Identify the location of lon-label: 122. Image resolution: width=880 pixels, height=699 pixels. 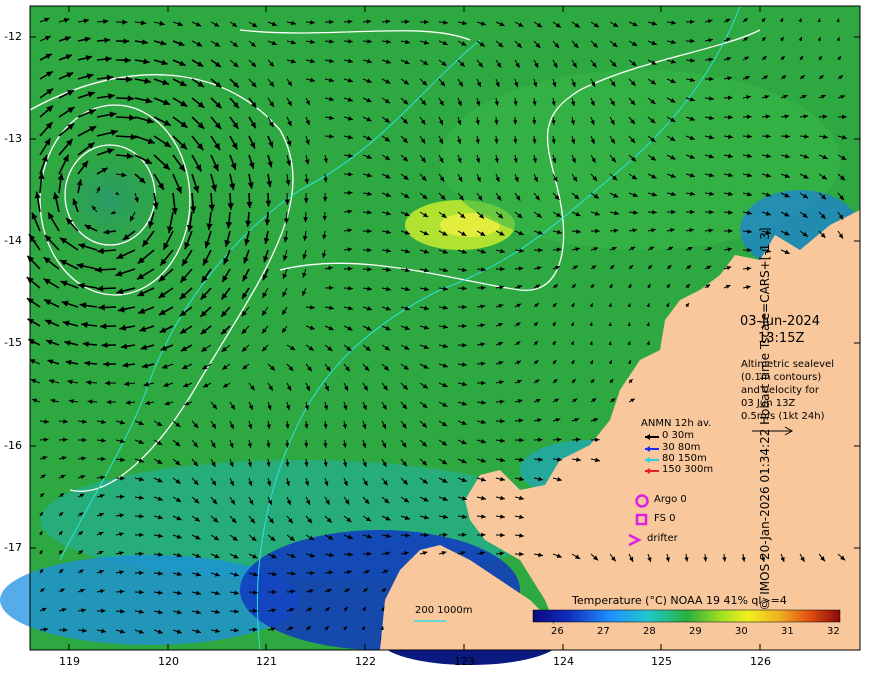
(365, 661).